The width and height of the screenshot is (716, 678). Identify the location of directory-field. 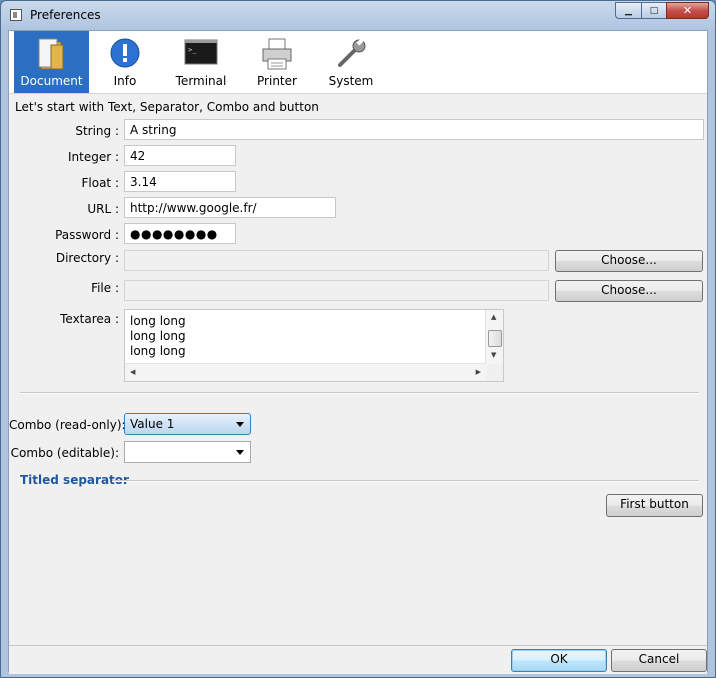
(336, 260).